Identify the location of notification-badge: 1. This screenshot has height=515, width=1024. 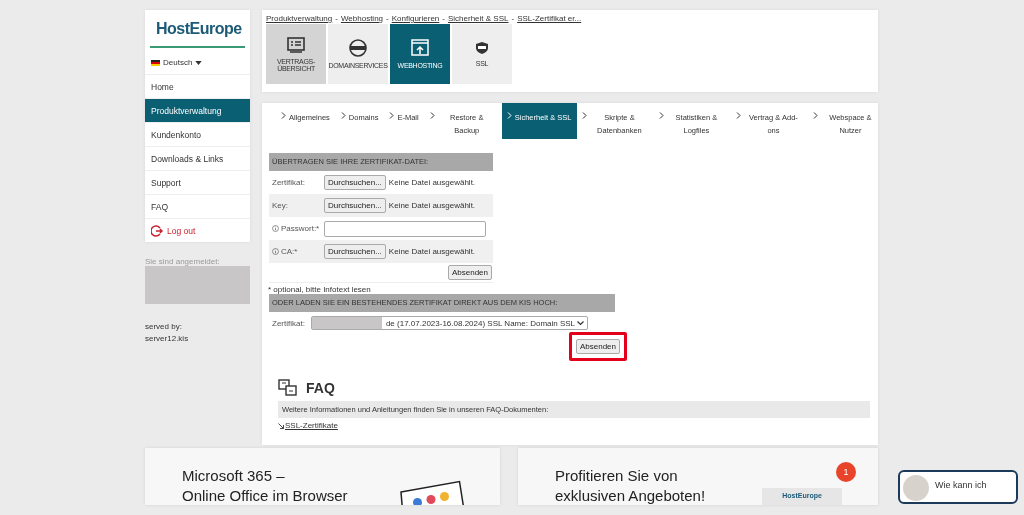
(846, 472).